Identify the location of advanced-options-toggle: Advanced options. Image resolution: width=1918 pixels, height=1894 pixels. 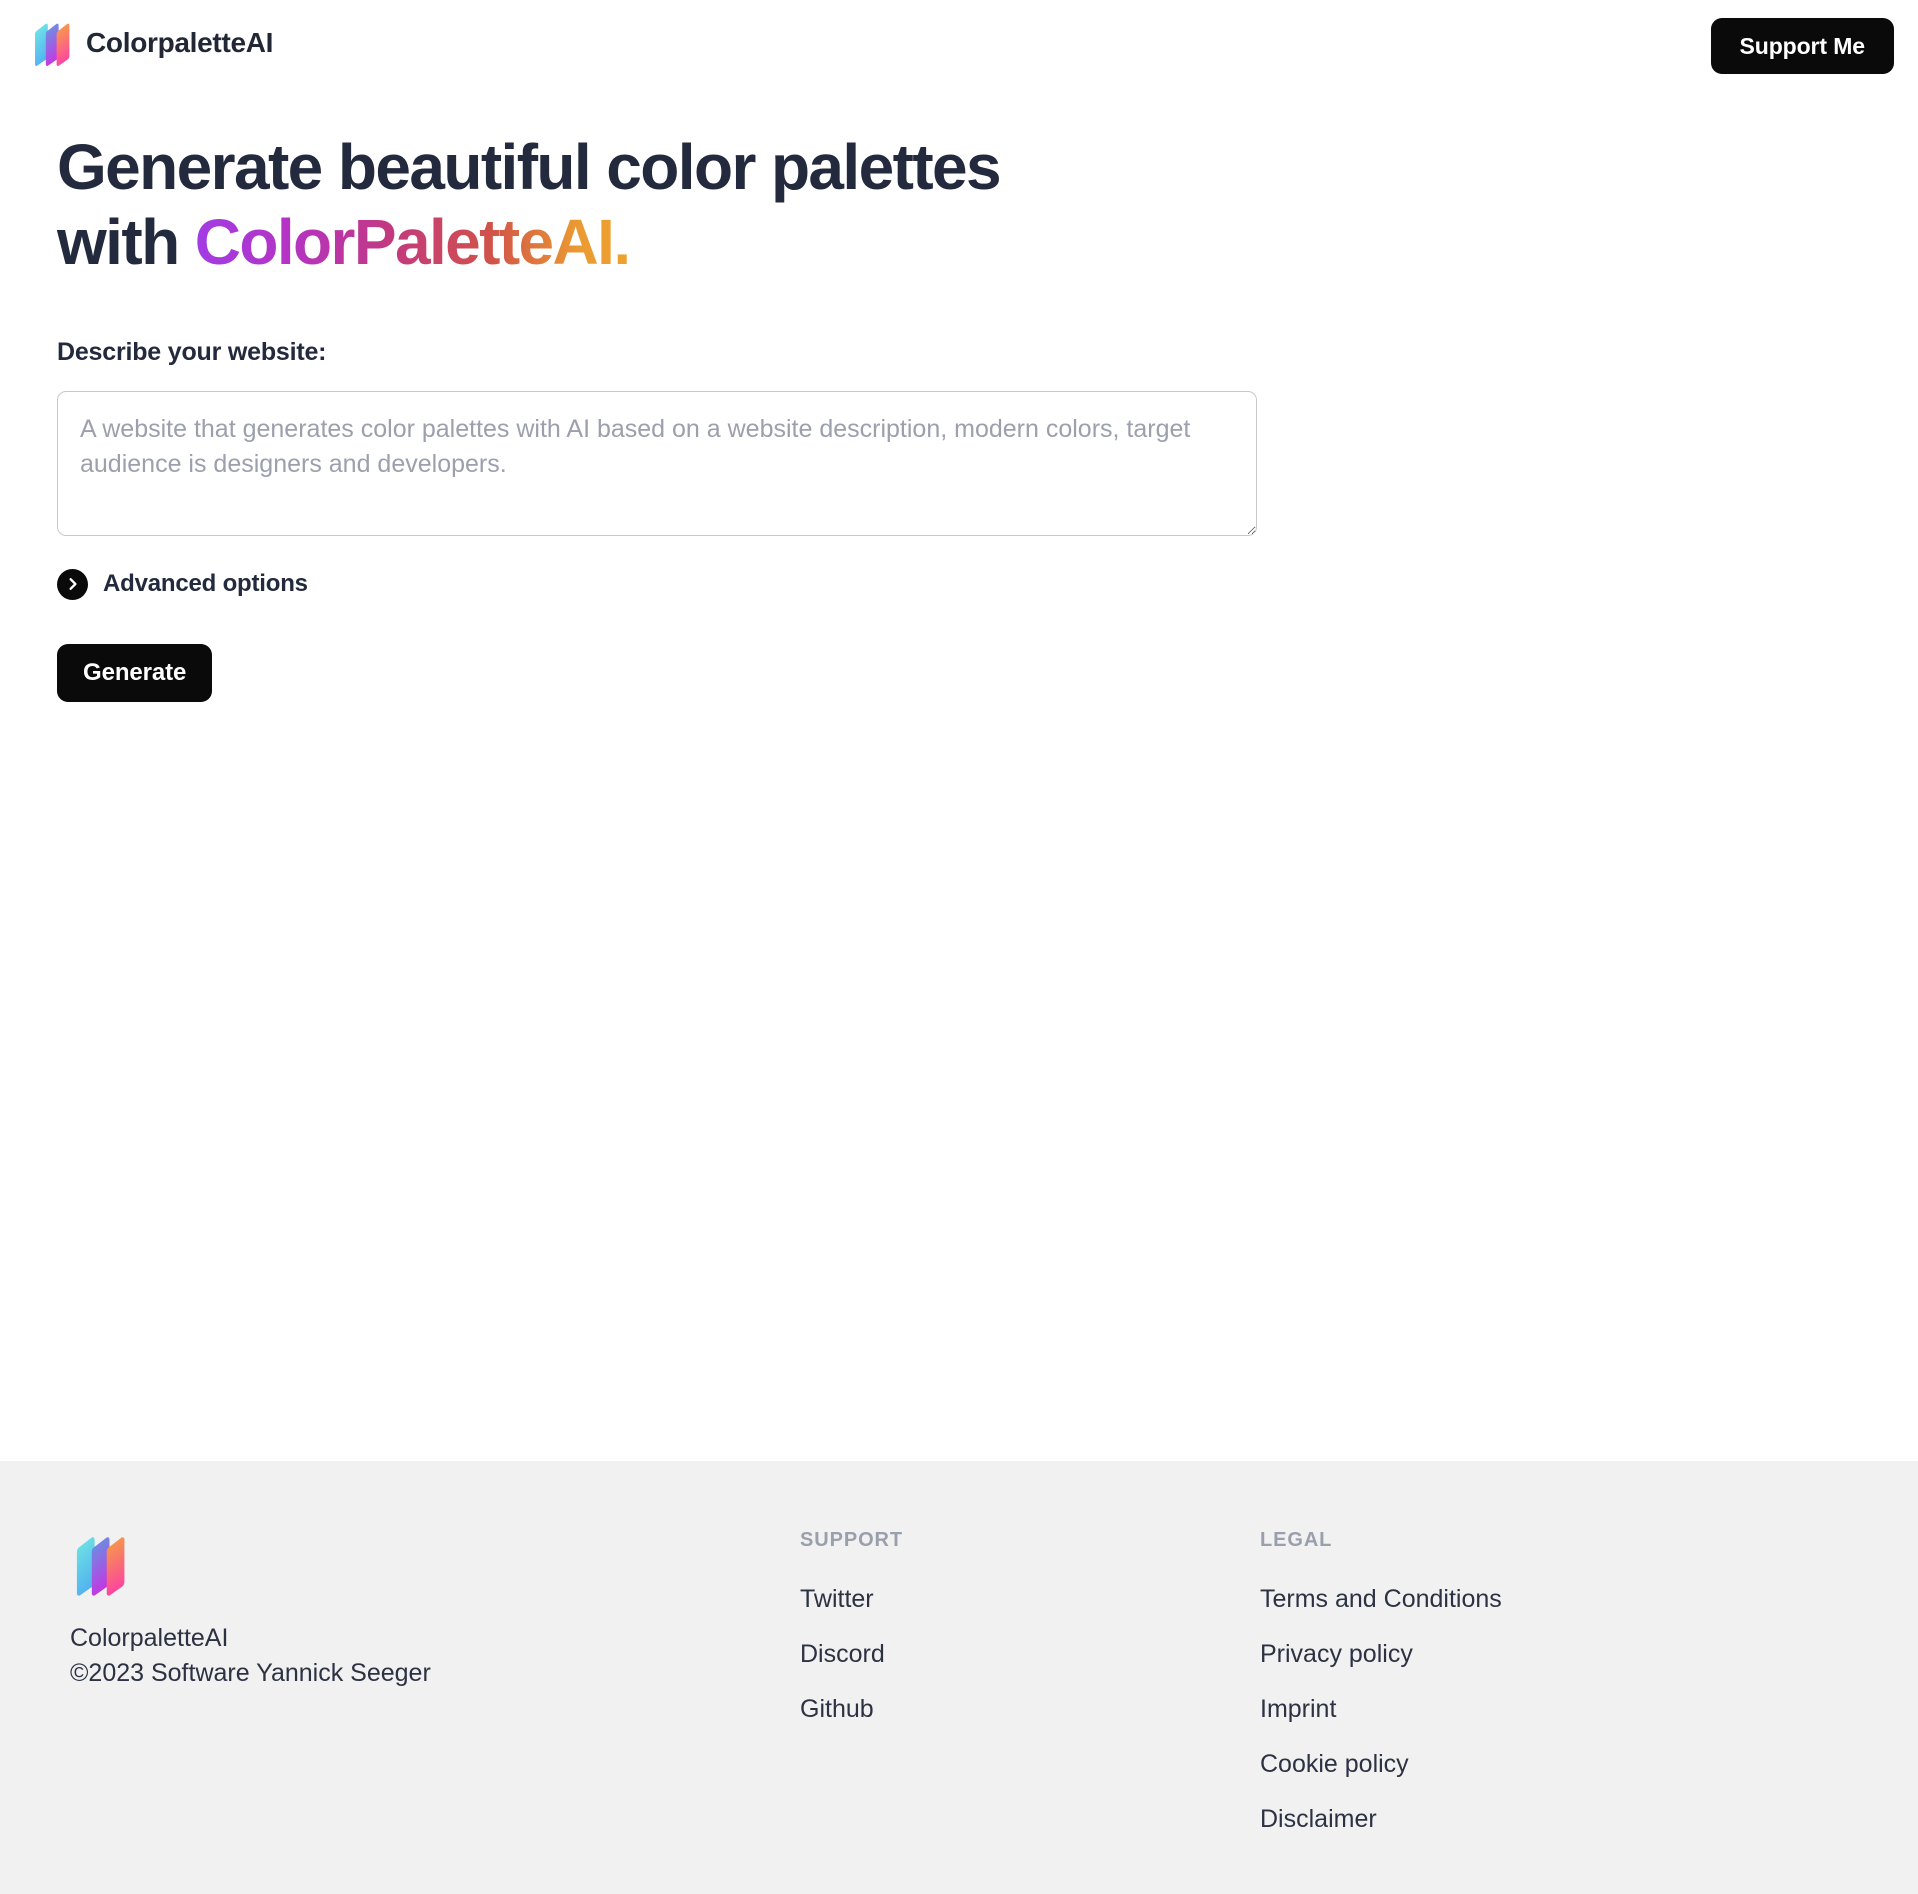
(182, 584).